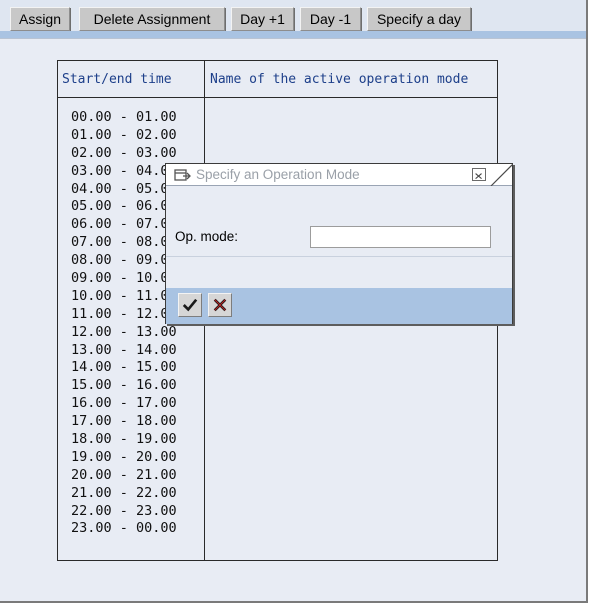  I want to click on close-icon, so click(478, 176).